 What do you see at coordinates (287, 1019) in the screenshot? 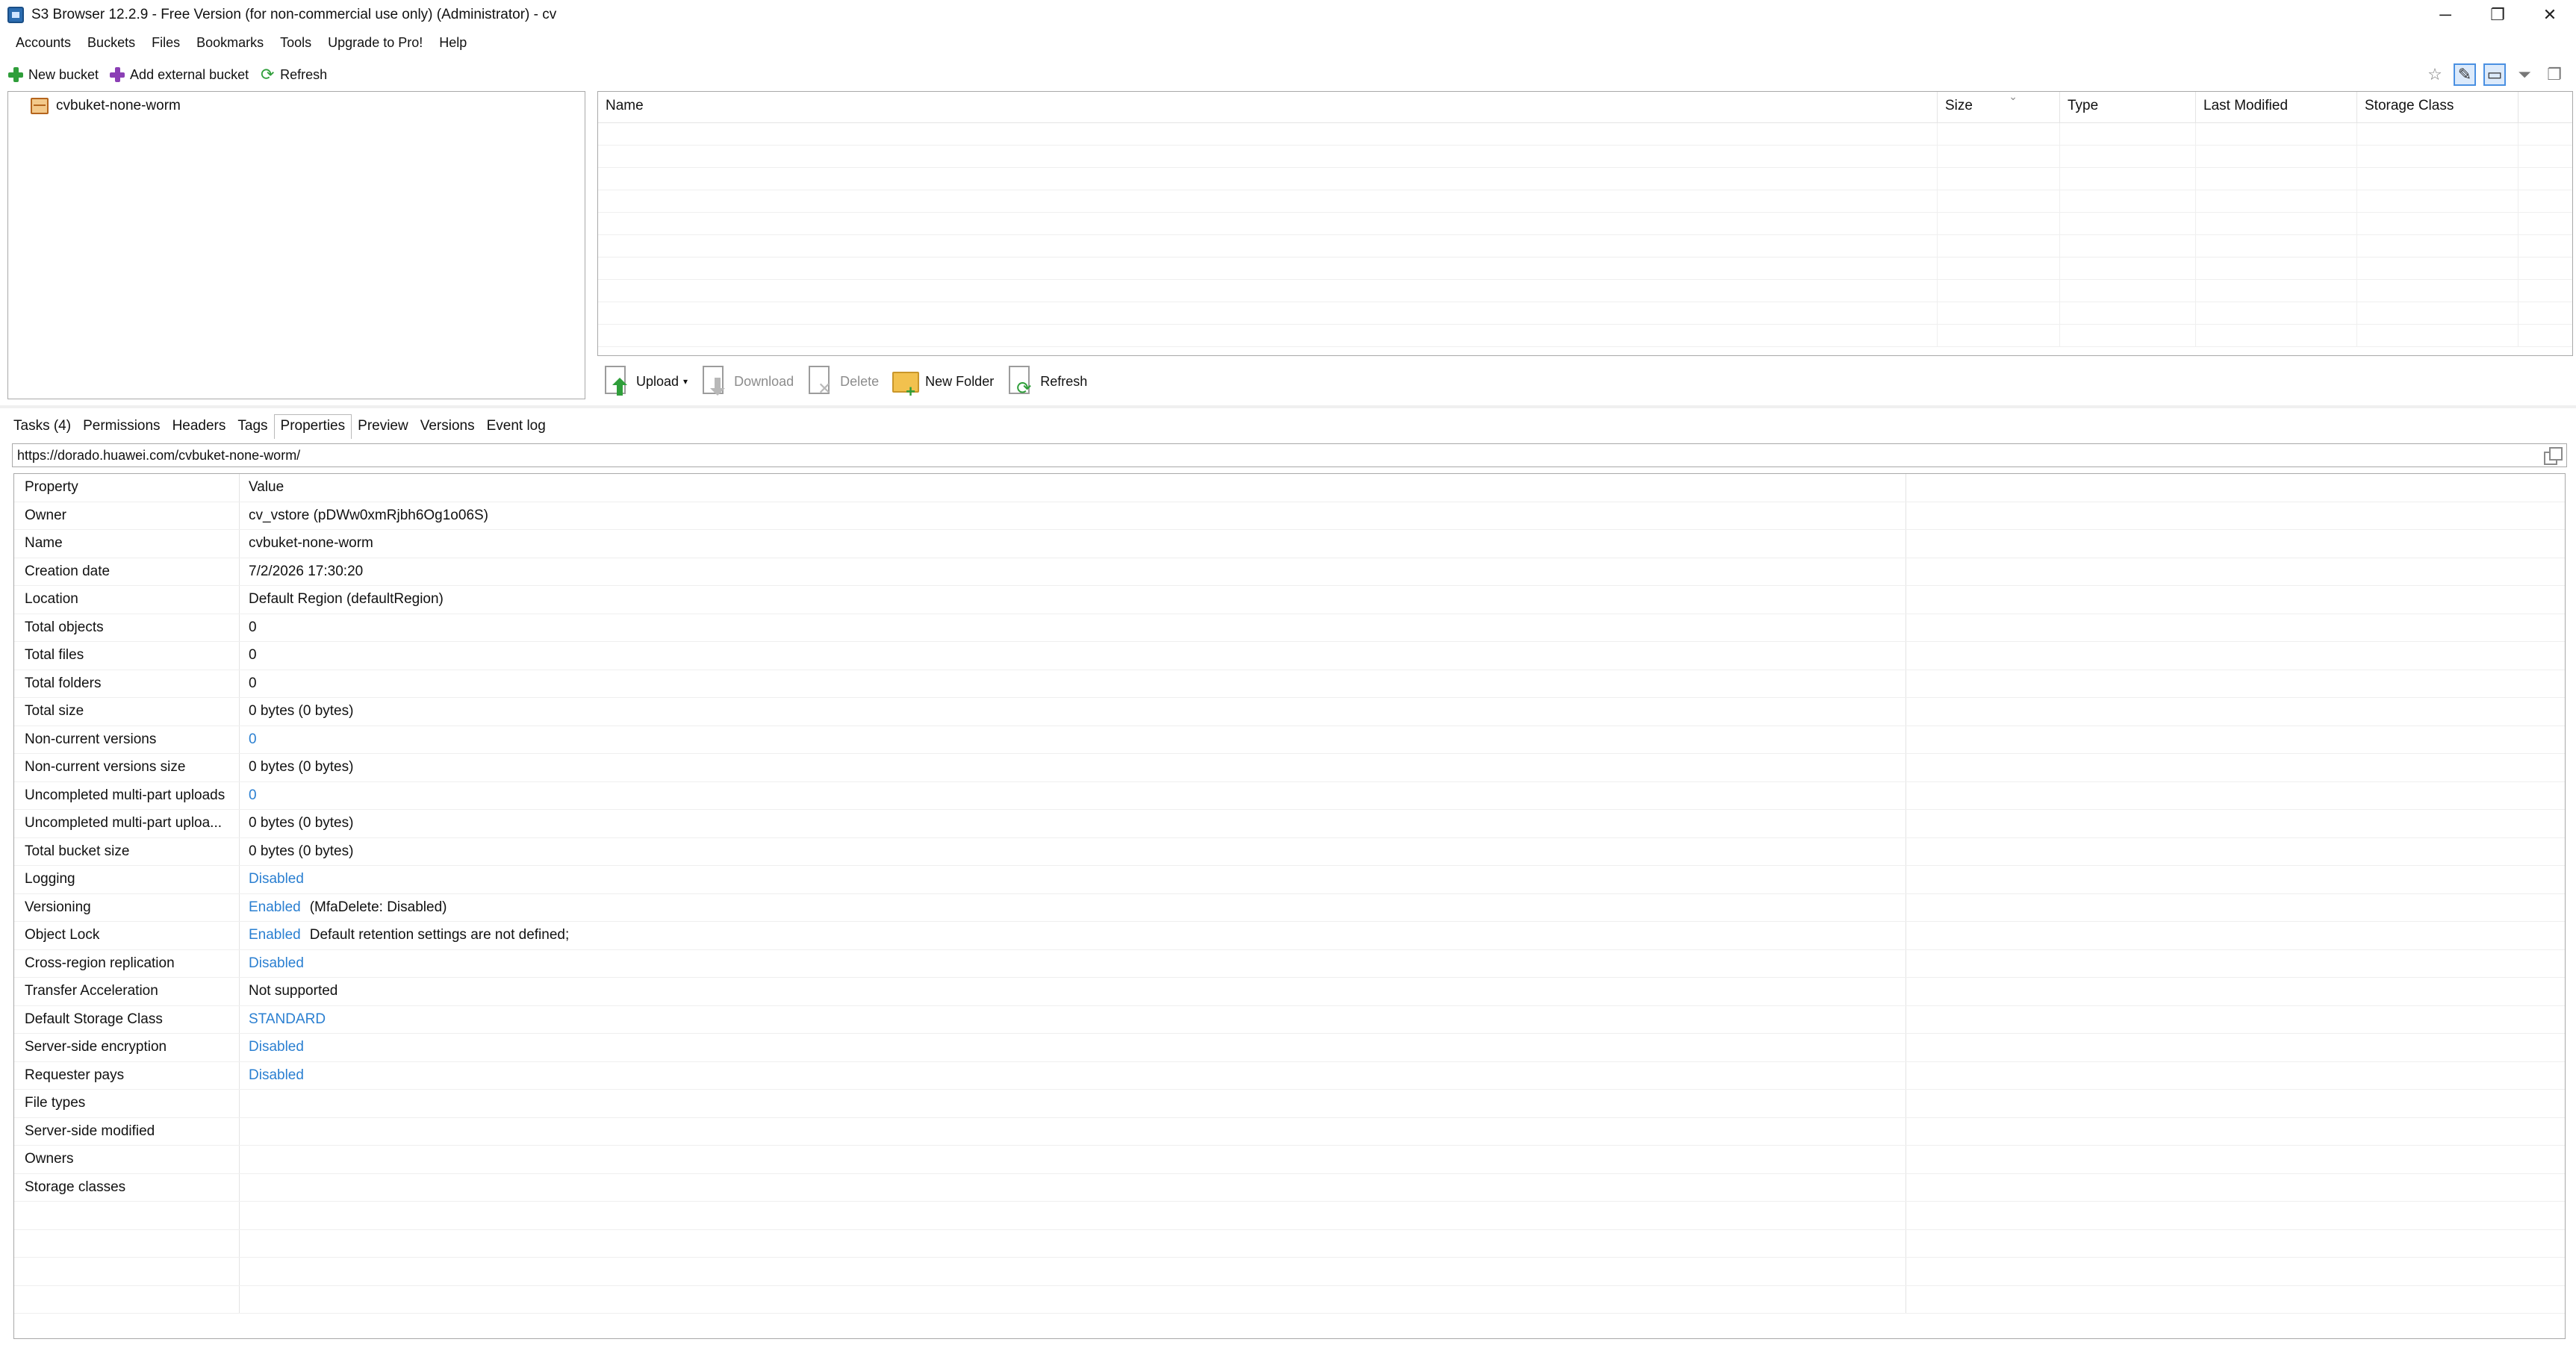
I see `property-value-link: STANDARD` at bounding box center [287, 1019].